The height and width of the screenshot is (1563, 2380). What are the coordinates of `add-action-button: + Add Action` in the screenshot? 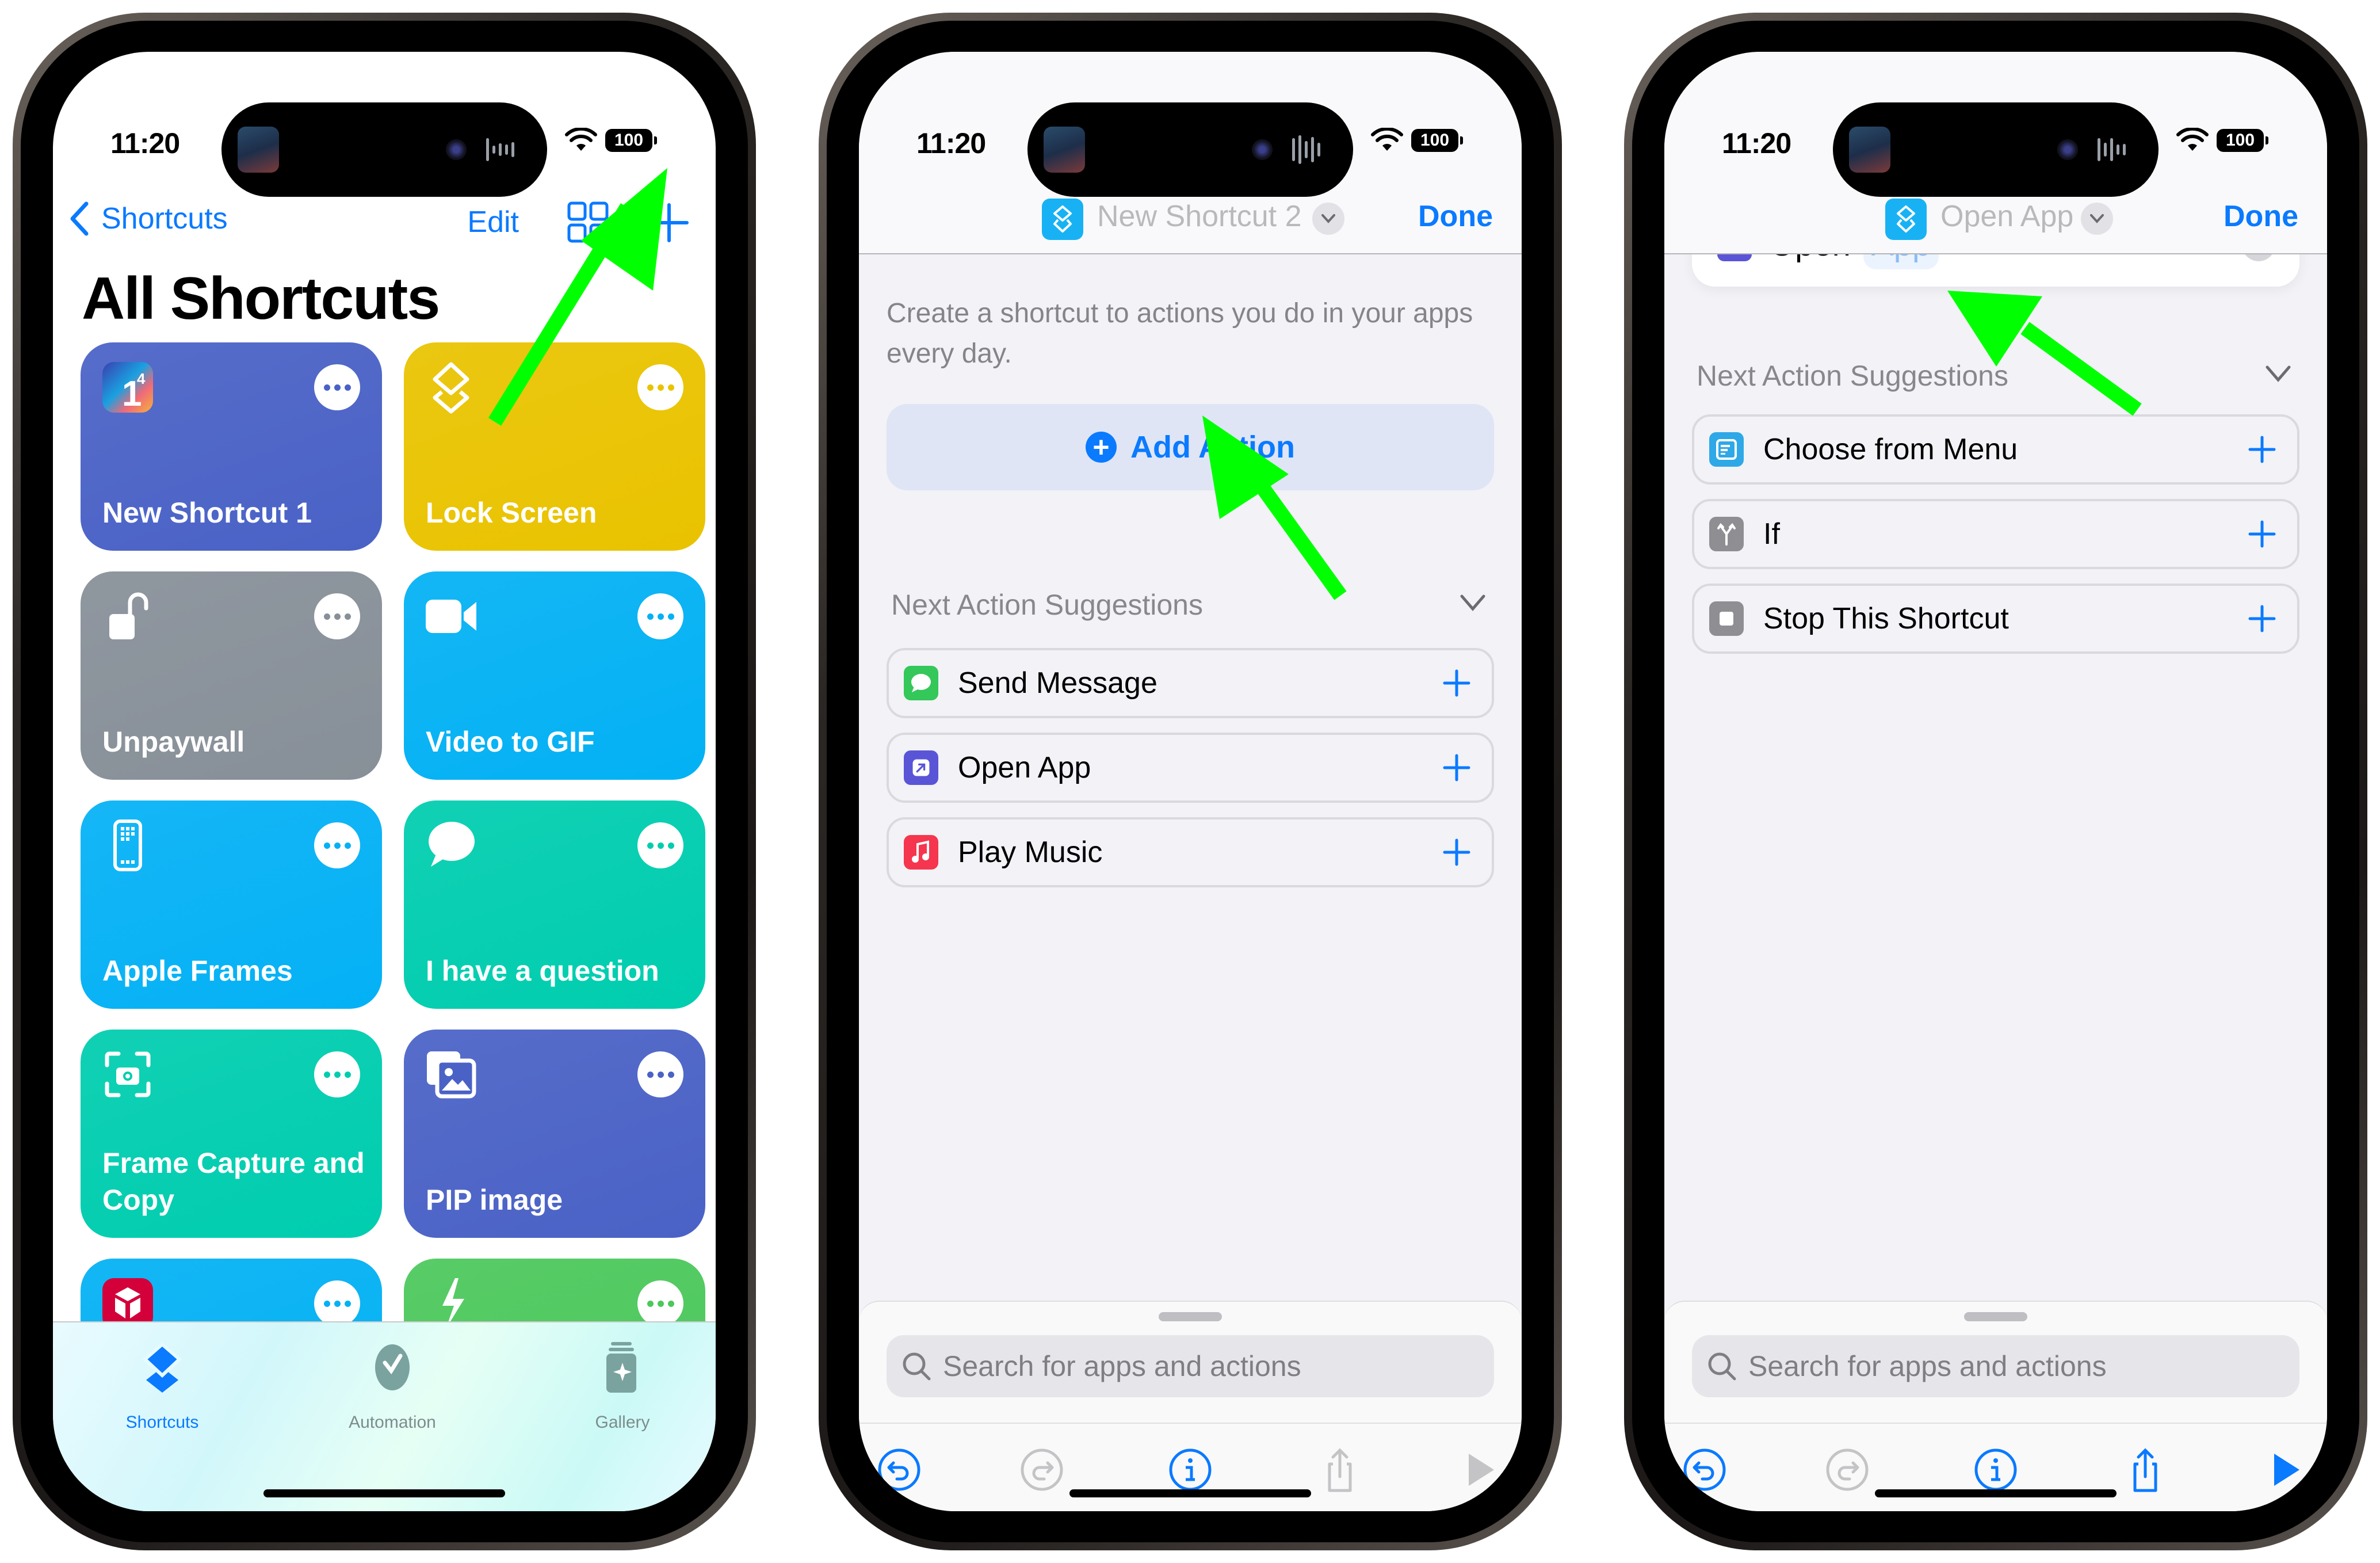 It's located at (1190, 447).